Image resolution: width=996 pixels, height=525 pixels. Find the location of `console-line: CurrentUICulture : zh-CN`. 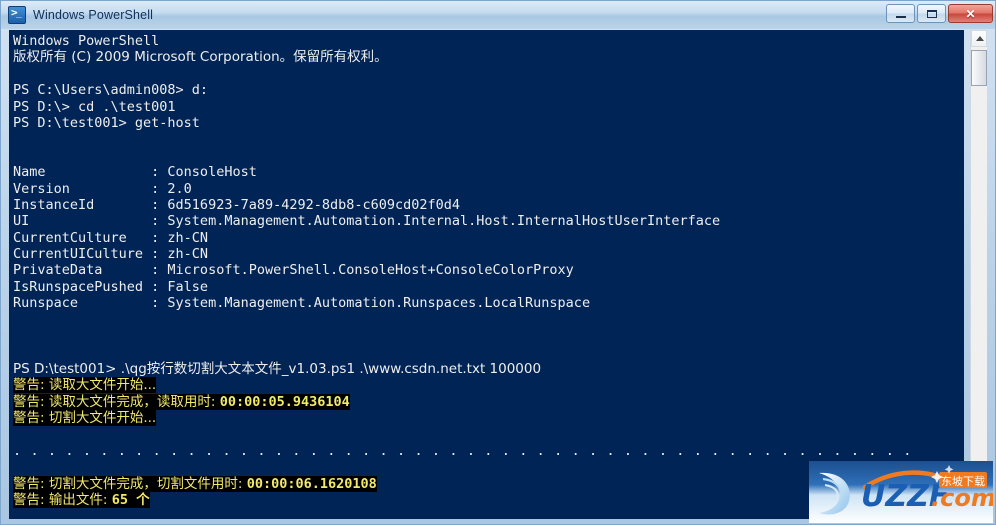

console-line: CurrentUICulture : zh-CN is located at coordinates (111, 254).